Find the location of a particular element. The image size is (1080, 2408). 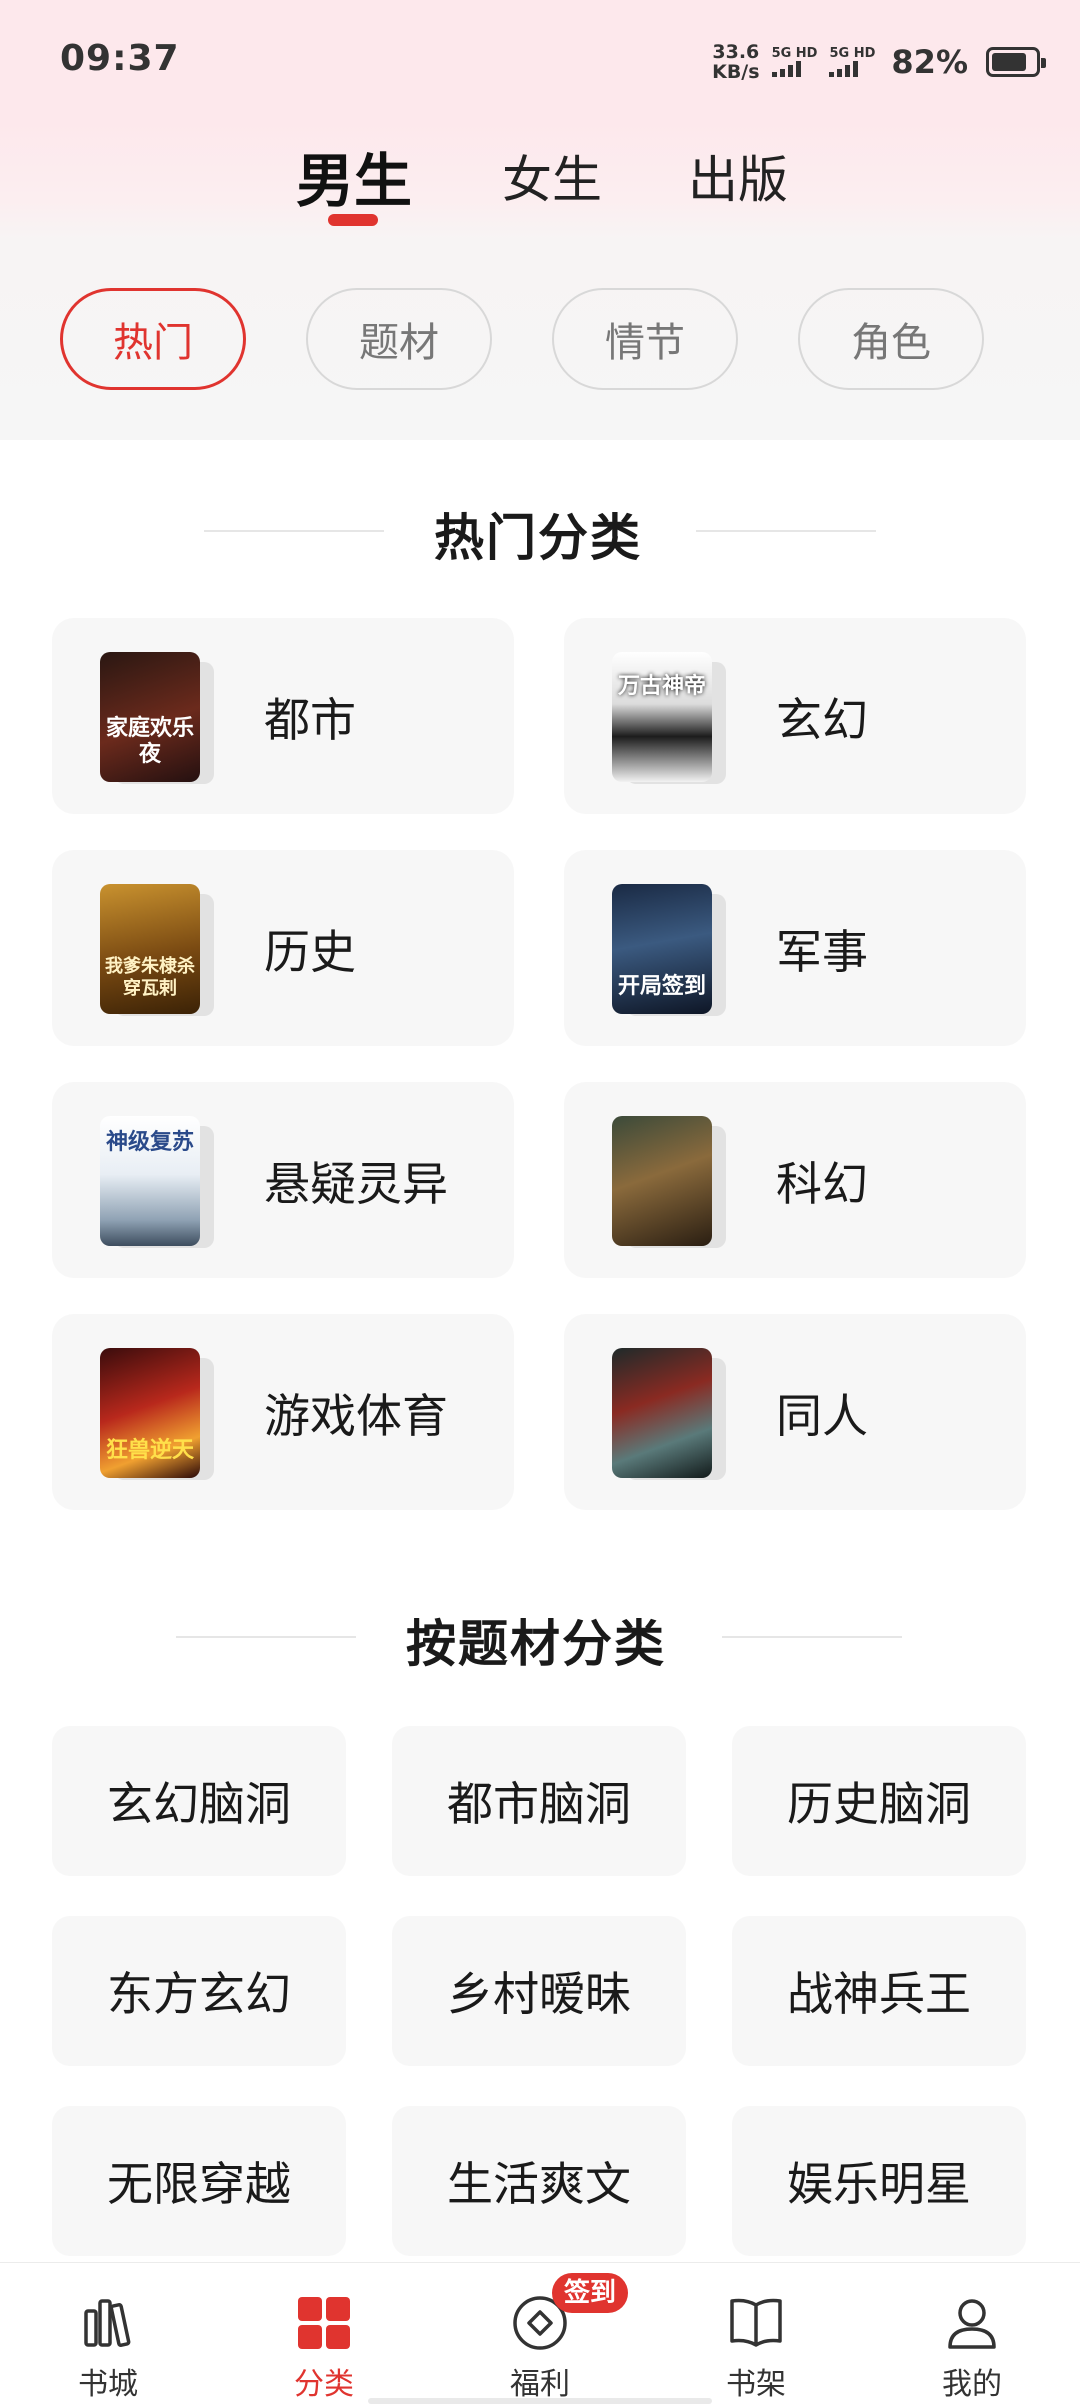

cover-title: 万古神帝 is located at coordinates (661, 686).